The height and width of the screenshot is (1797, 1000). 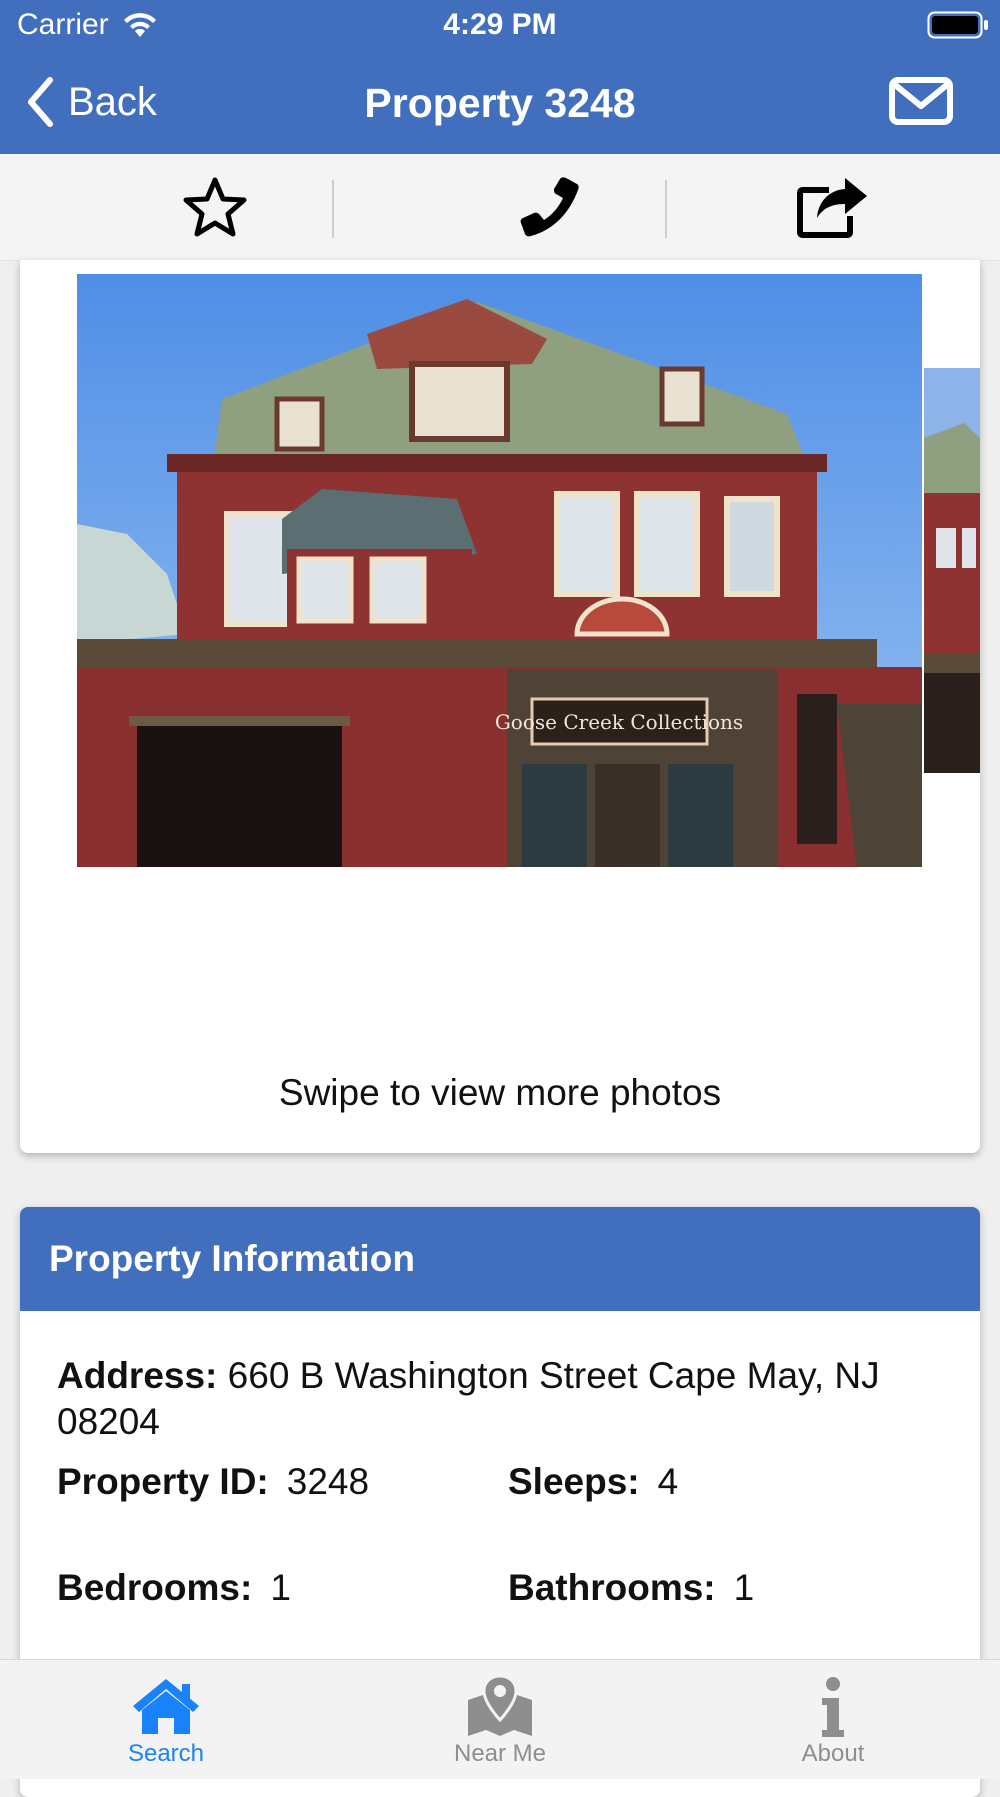 What do you see at coordinates (166, 1706) in the screenshot?
I see `home-icon` at bounding box center [166, 1706].